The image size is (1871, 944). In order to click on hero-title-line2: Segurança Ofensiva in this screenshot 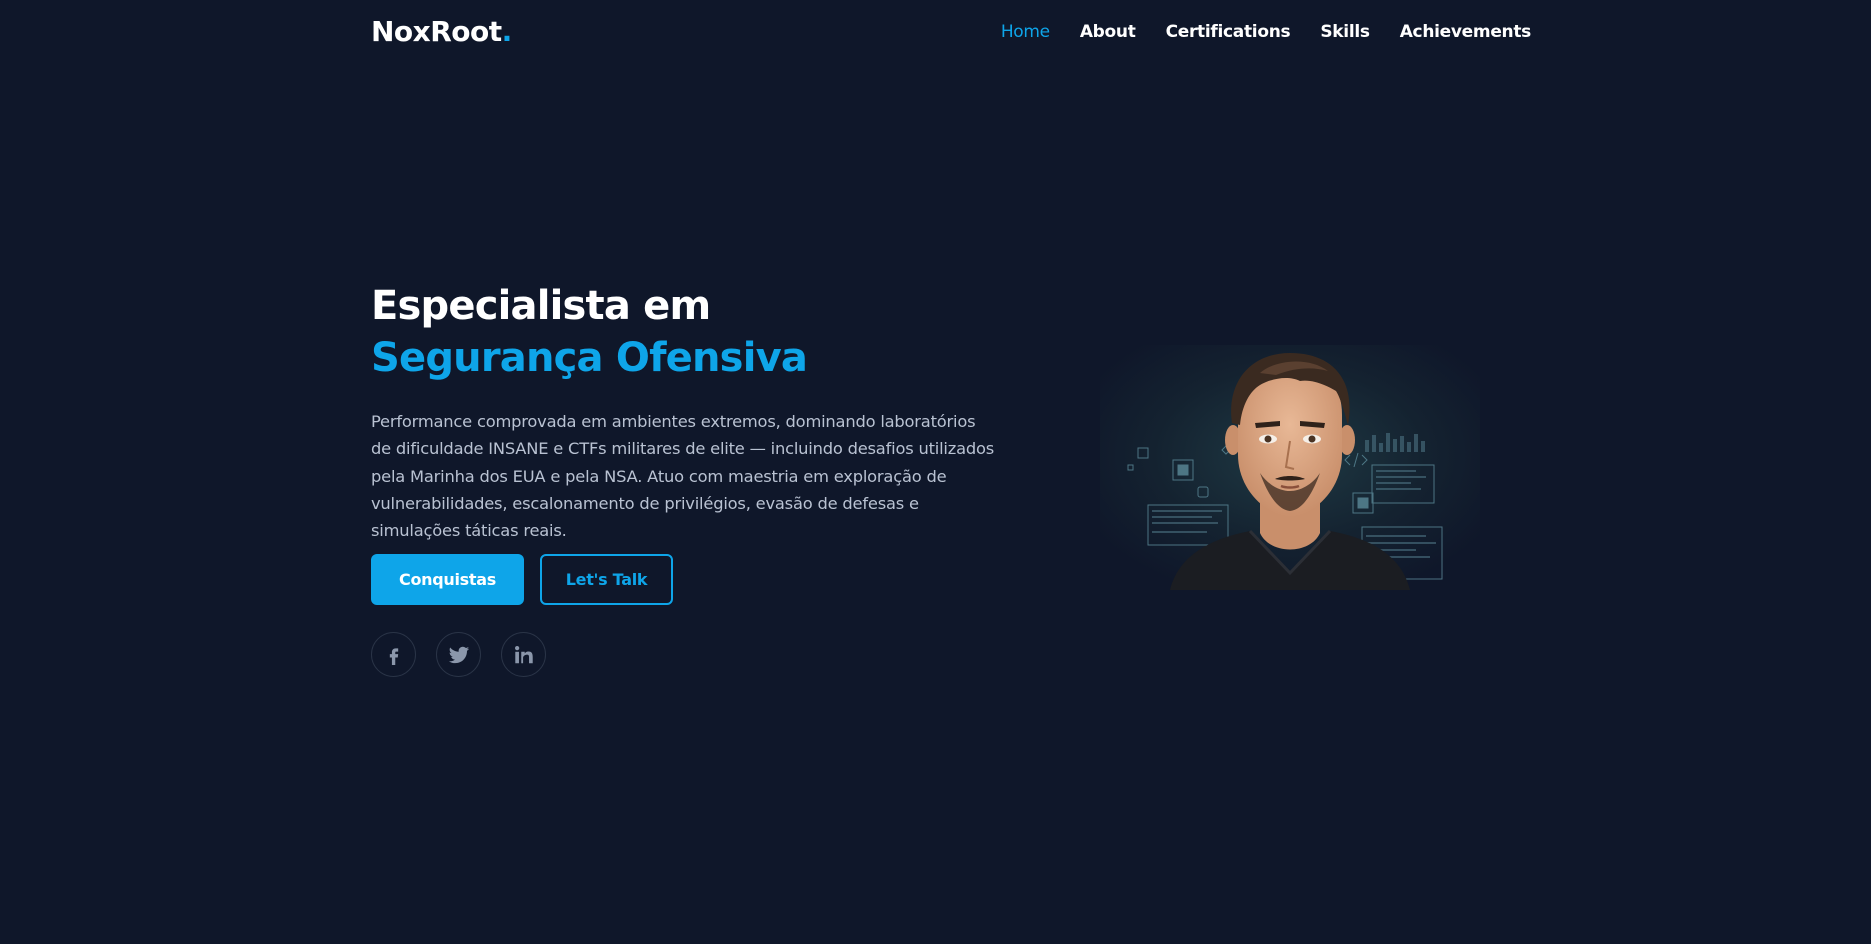, I will do `click(589, 358)`.